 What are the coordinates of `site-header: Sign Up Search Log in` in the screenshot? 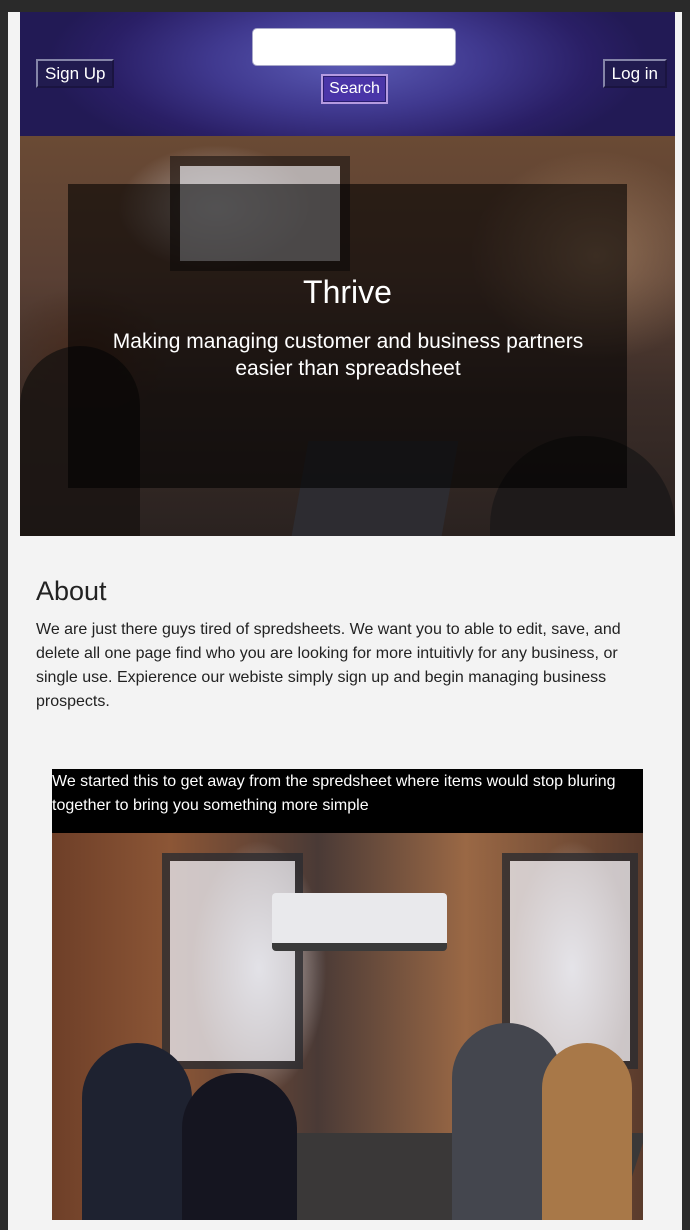 It's located at (347, 74).